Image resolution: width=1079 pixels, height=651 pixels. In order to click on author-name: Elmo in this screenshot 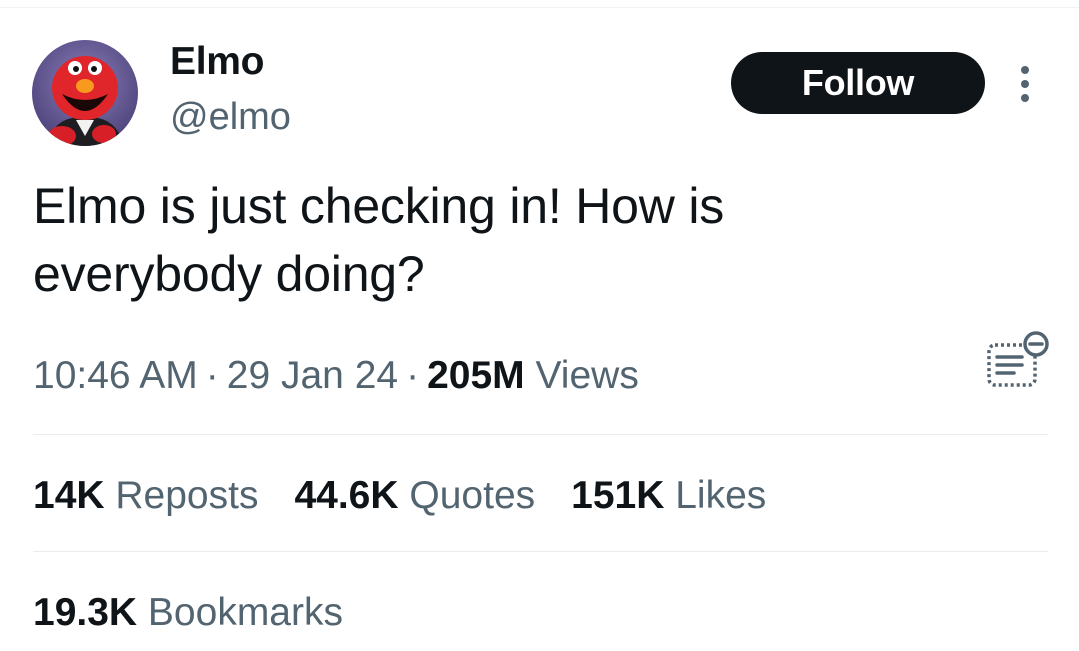, I will do `click(217, 62)`.